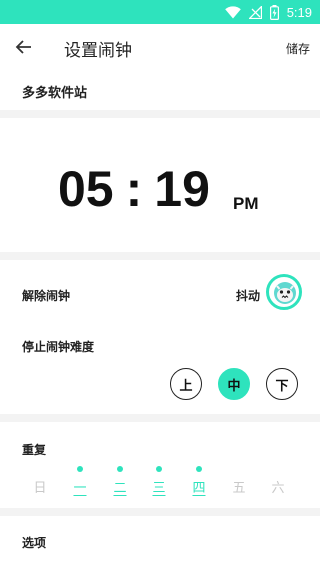 This screenshot has width=320, height=568. Describe the element at coordinates (160, 47) in the screenshot. I see `app-bar: 设置闹钟 储存` at that location.